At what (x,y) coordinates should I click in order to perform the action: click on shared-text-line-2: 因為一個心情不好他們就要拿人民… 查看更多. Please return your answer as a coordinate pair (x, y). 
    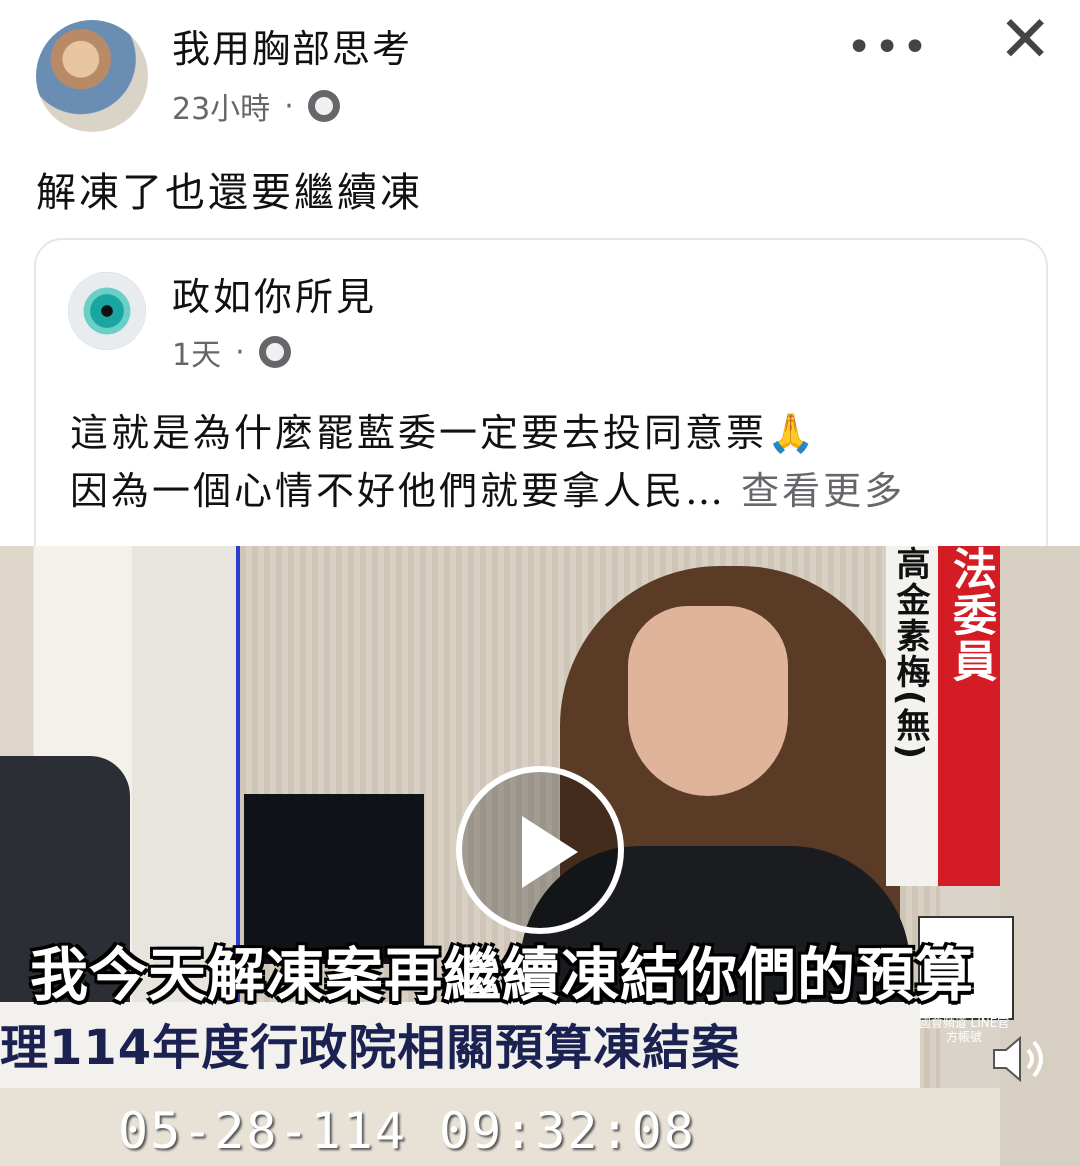
    Looking at the image, I should click on (550, 491).